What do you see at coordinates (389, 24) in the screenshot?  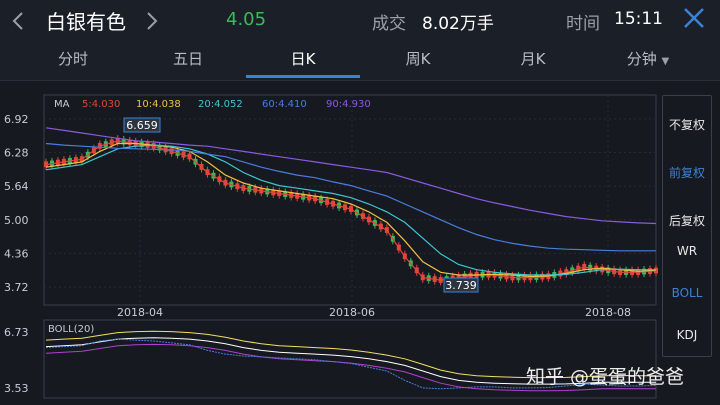 I see `volume-label: 成交` at bounding box center [389, 24].